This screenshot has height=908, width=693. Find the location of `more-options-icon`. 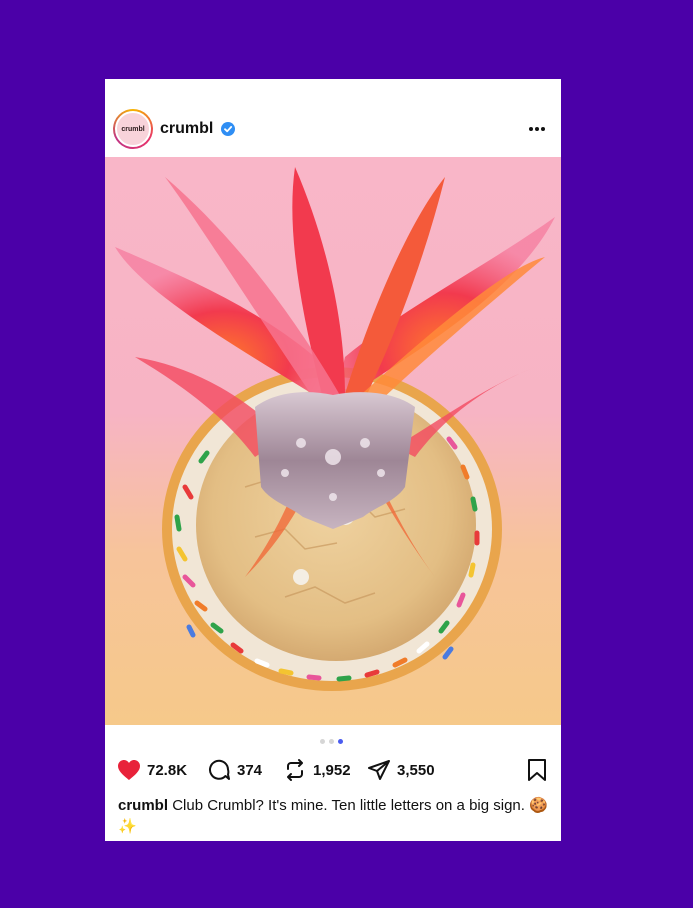

more-options-icon is located at coordinates (537, 129).